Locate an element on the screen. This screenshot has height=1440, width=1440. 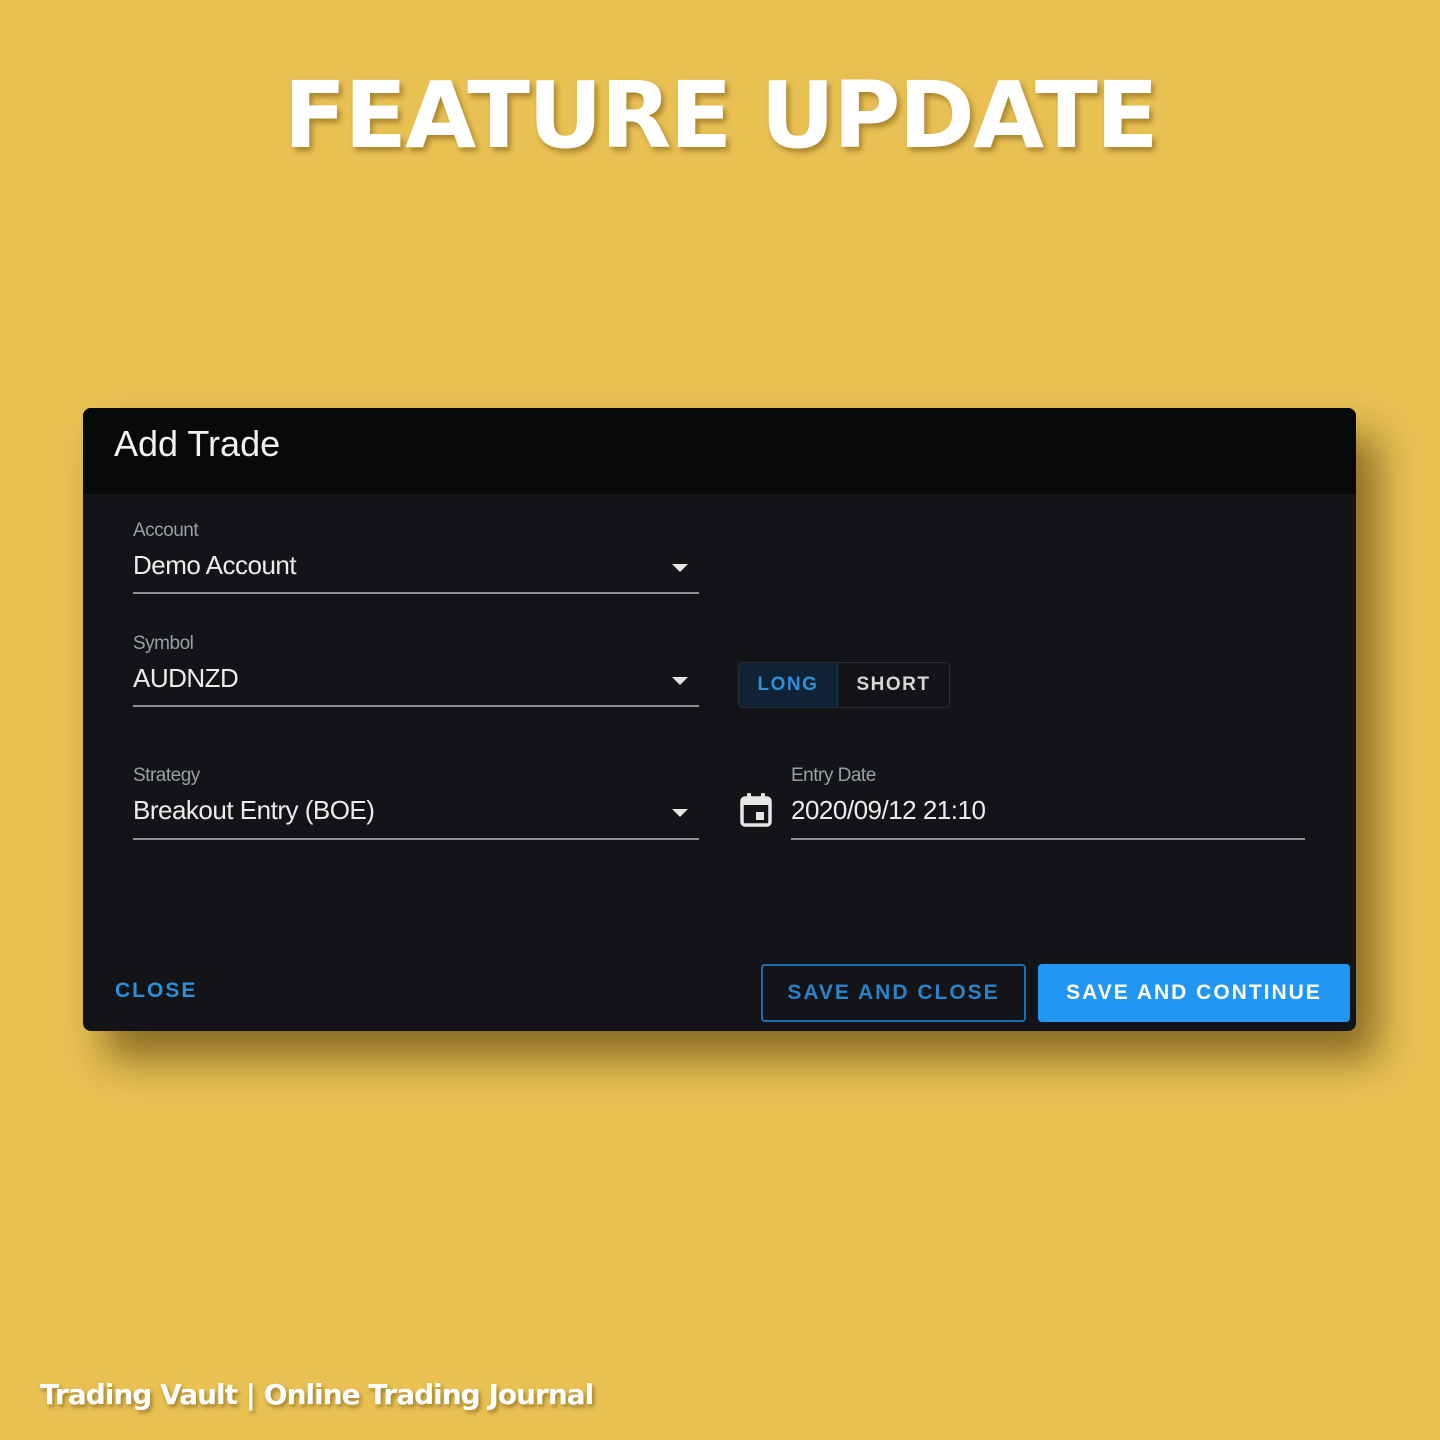
save-and-continue-button: SAVE AND CONTINUE is located at coordinates (1194, 993).